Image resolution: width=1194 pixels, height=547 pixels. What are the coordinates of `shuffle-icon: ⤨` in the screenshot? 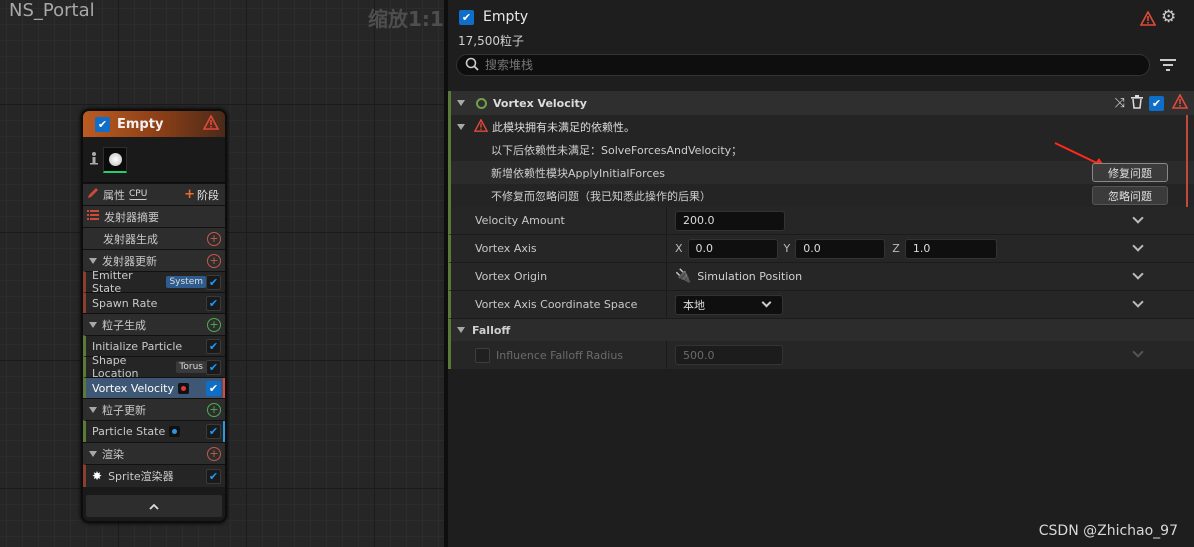 It's located at (1120, 103).